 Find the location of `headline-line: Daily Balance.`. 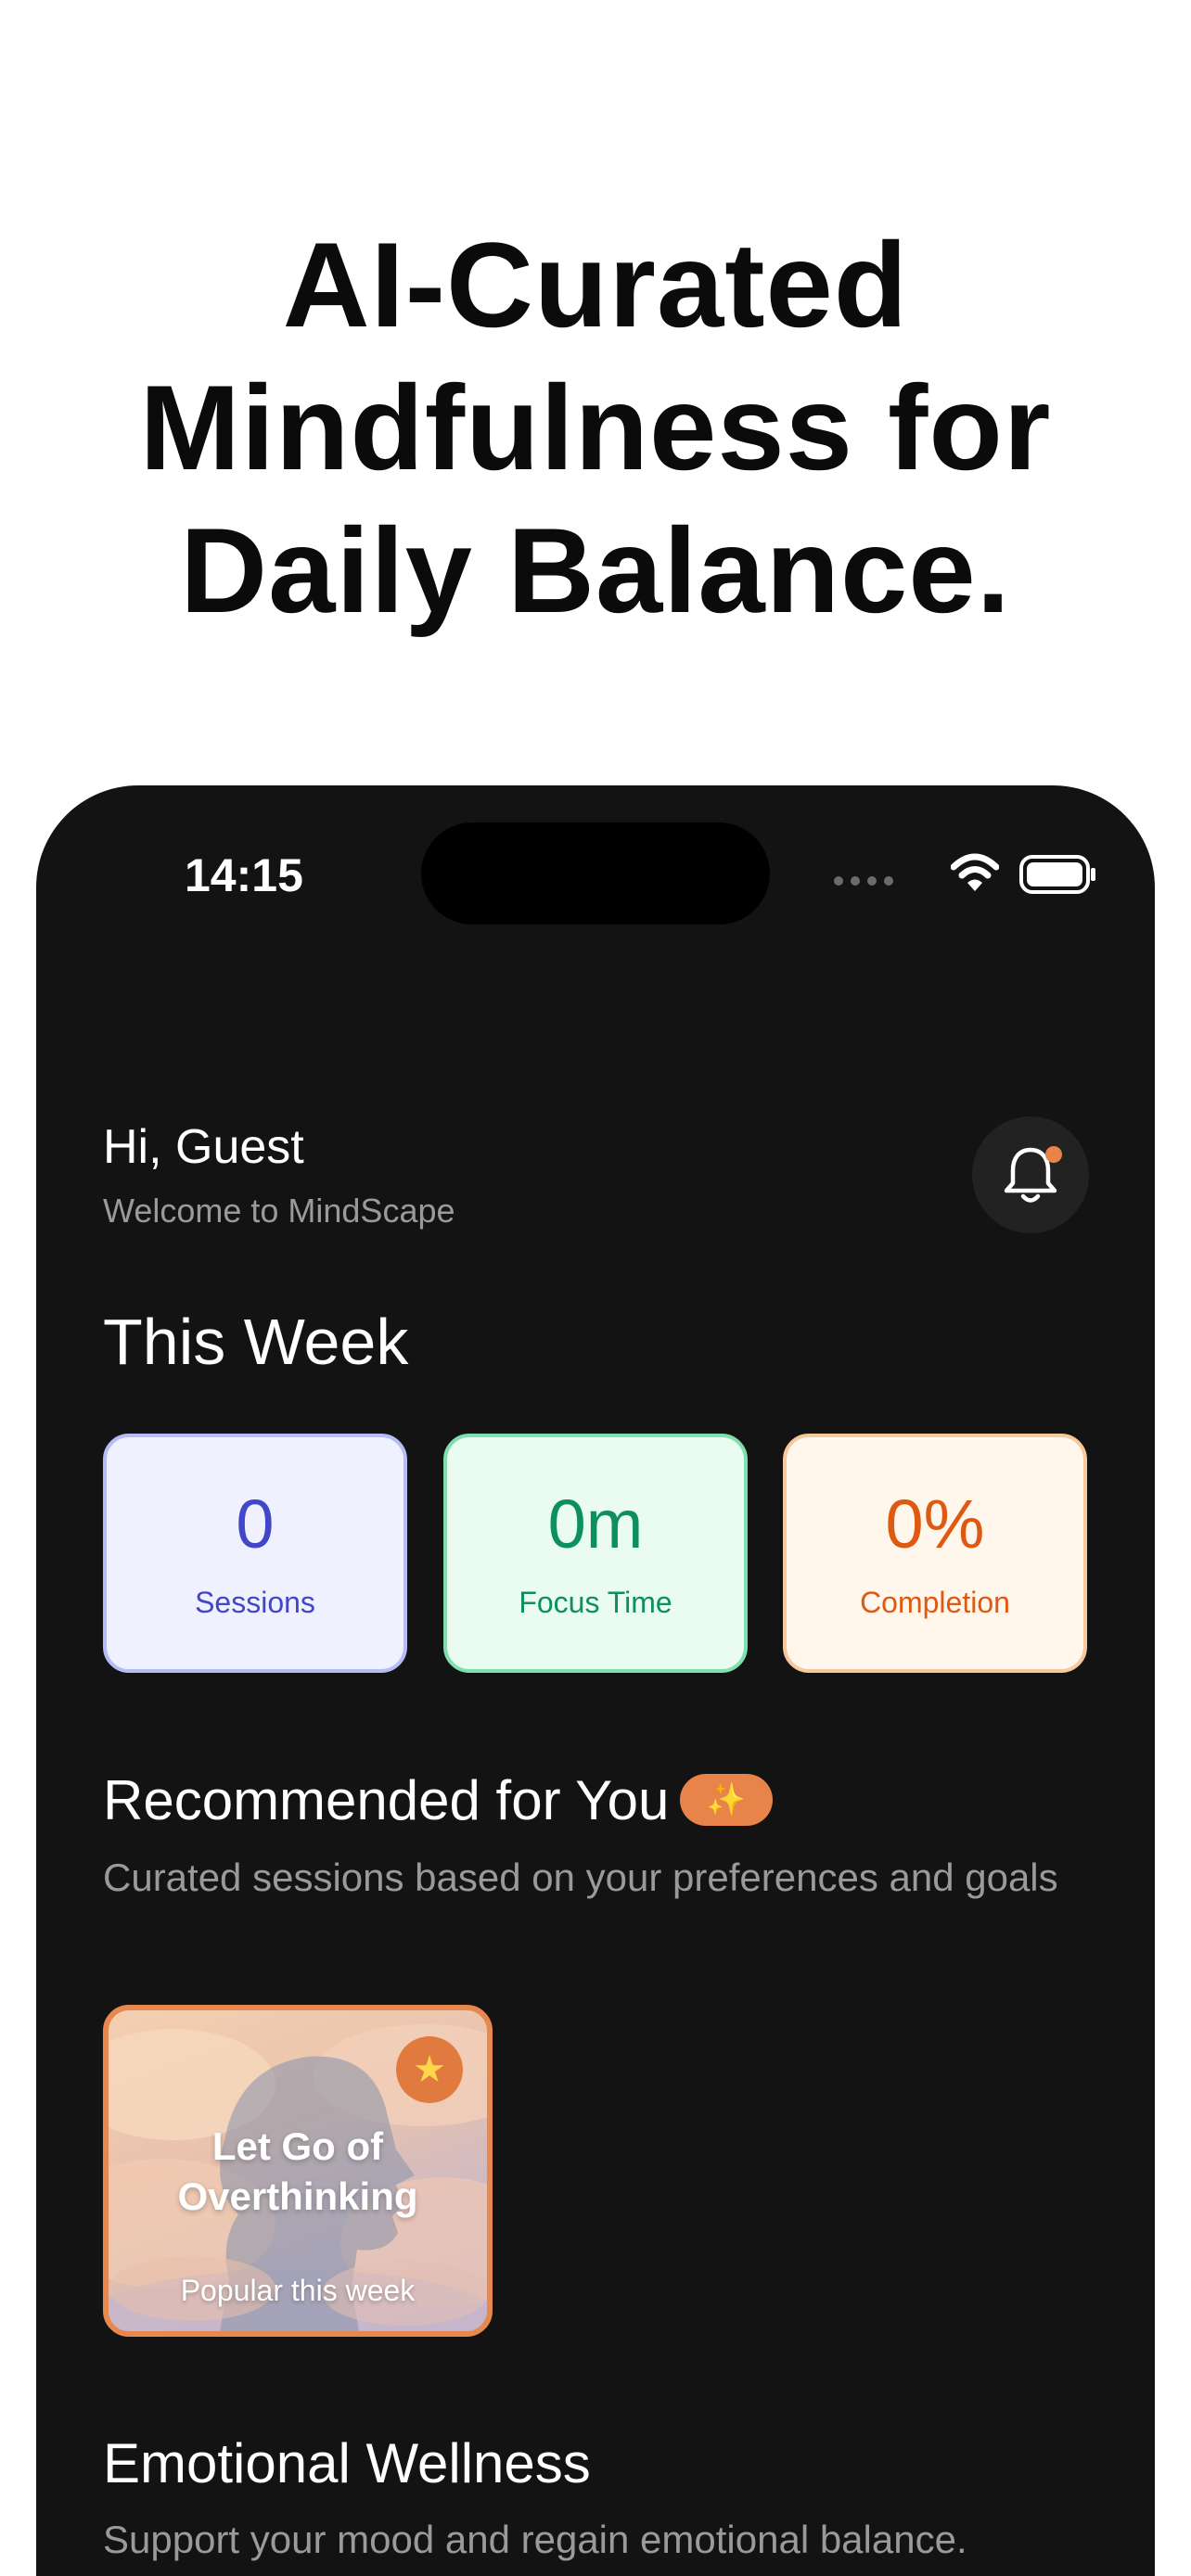

headline-line: Daily Balance. is located at coordinates (595, 570).